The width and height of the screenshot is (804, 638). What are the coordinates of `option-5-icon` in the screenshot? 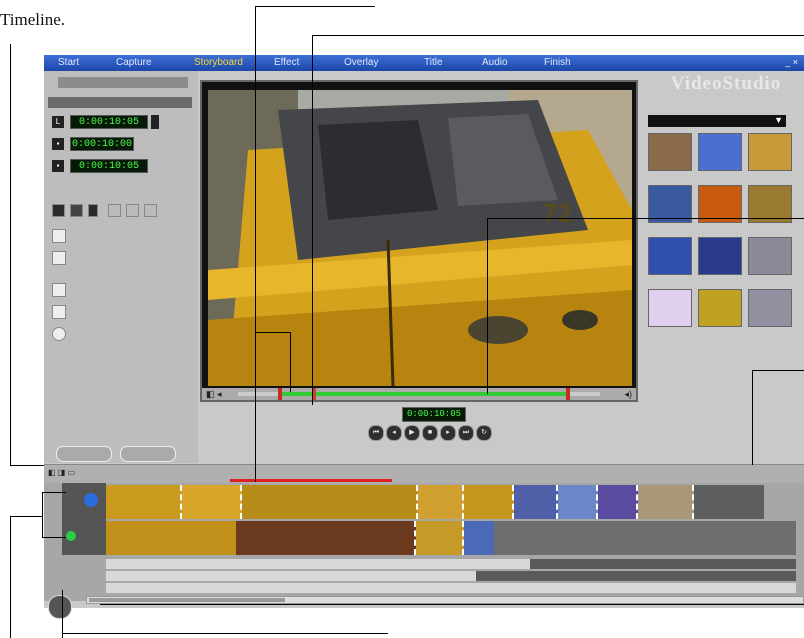 It's located at (59, 334).